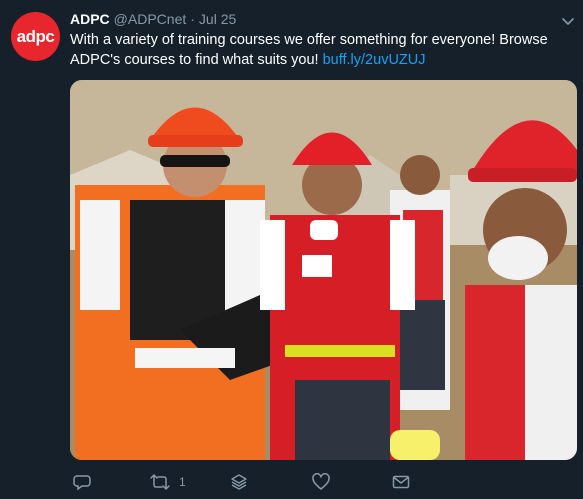 The height and width of the screenshot is (499, 583). Describe the element at coordinates (90, 19) in the screenshot. I see `display-name: ADPC` at that location.